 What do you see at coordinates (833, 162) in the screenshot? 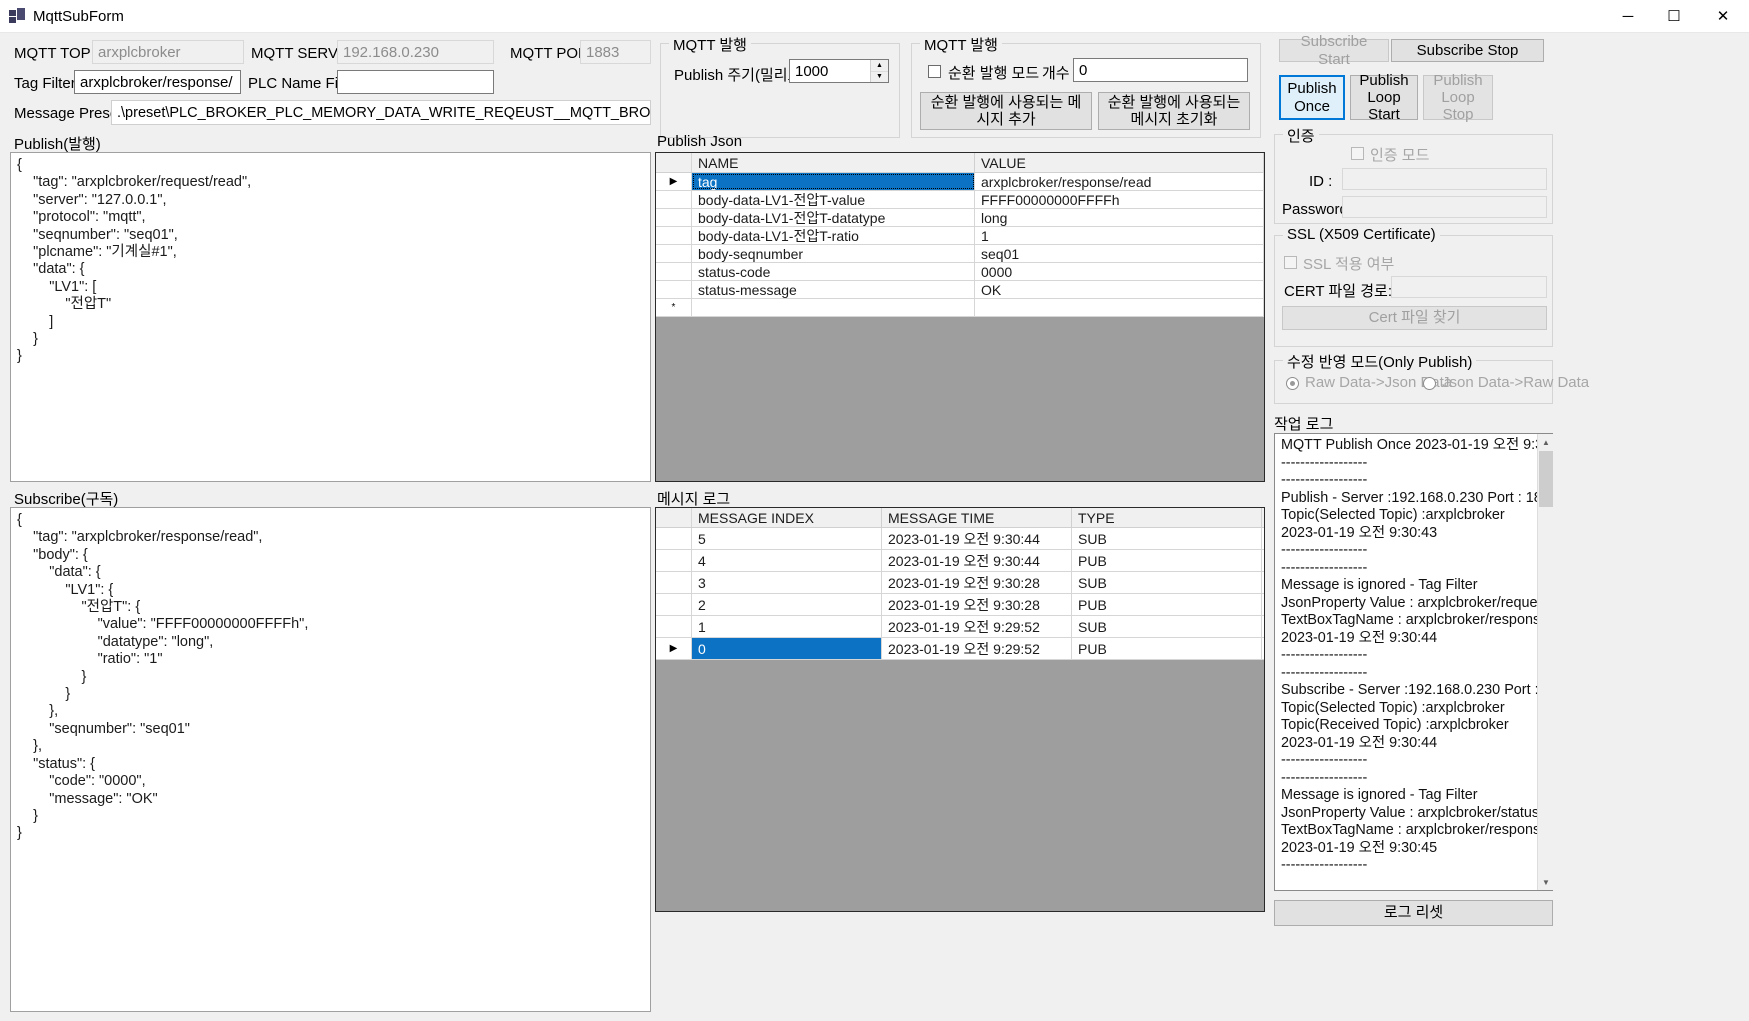
I see `column-header: NAME` at bounding box center [833, 162].